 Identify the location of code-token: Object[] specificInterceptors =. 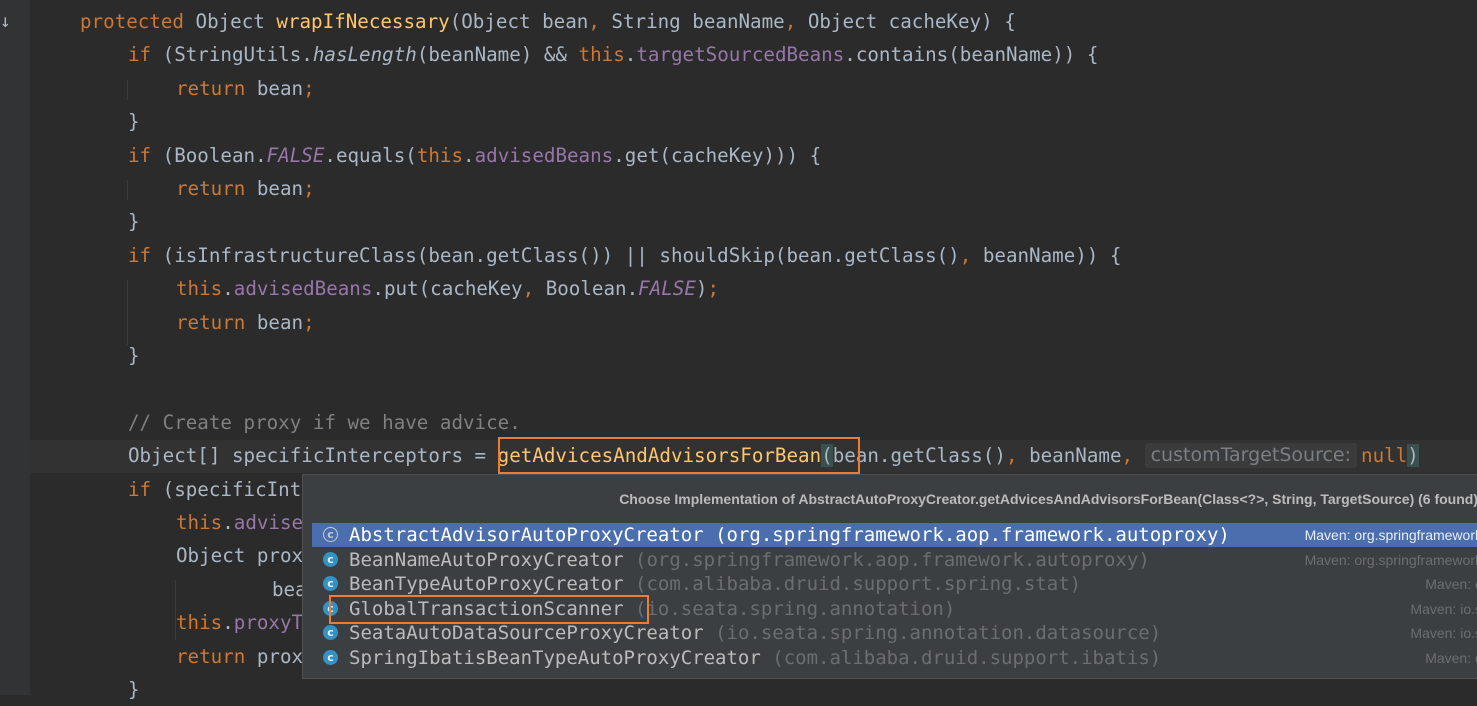
(313, 456).